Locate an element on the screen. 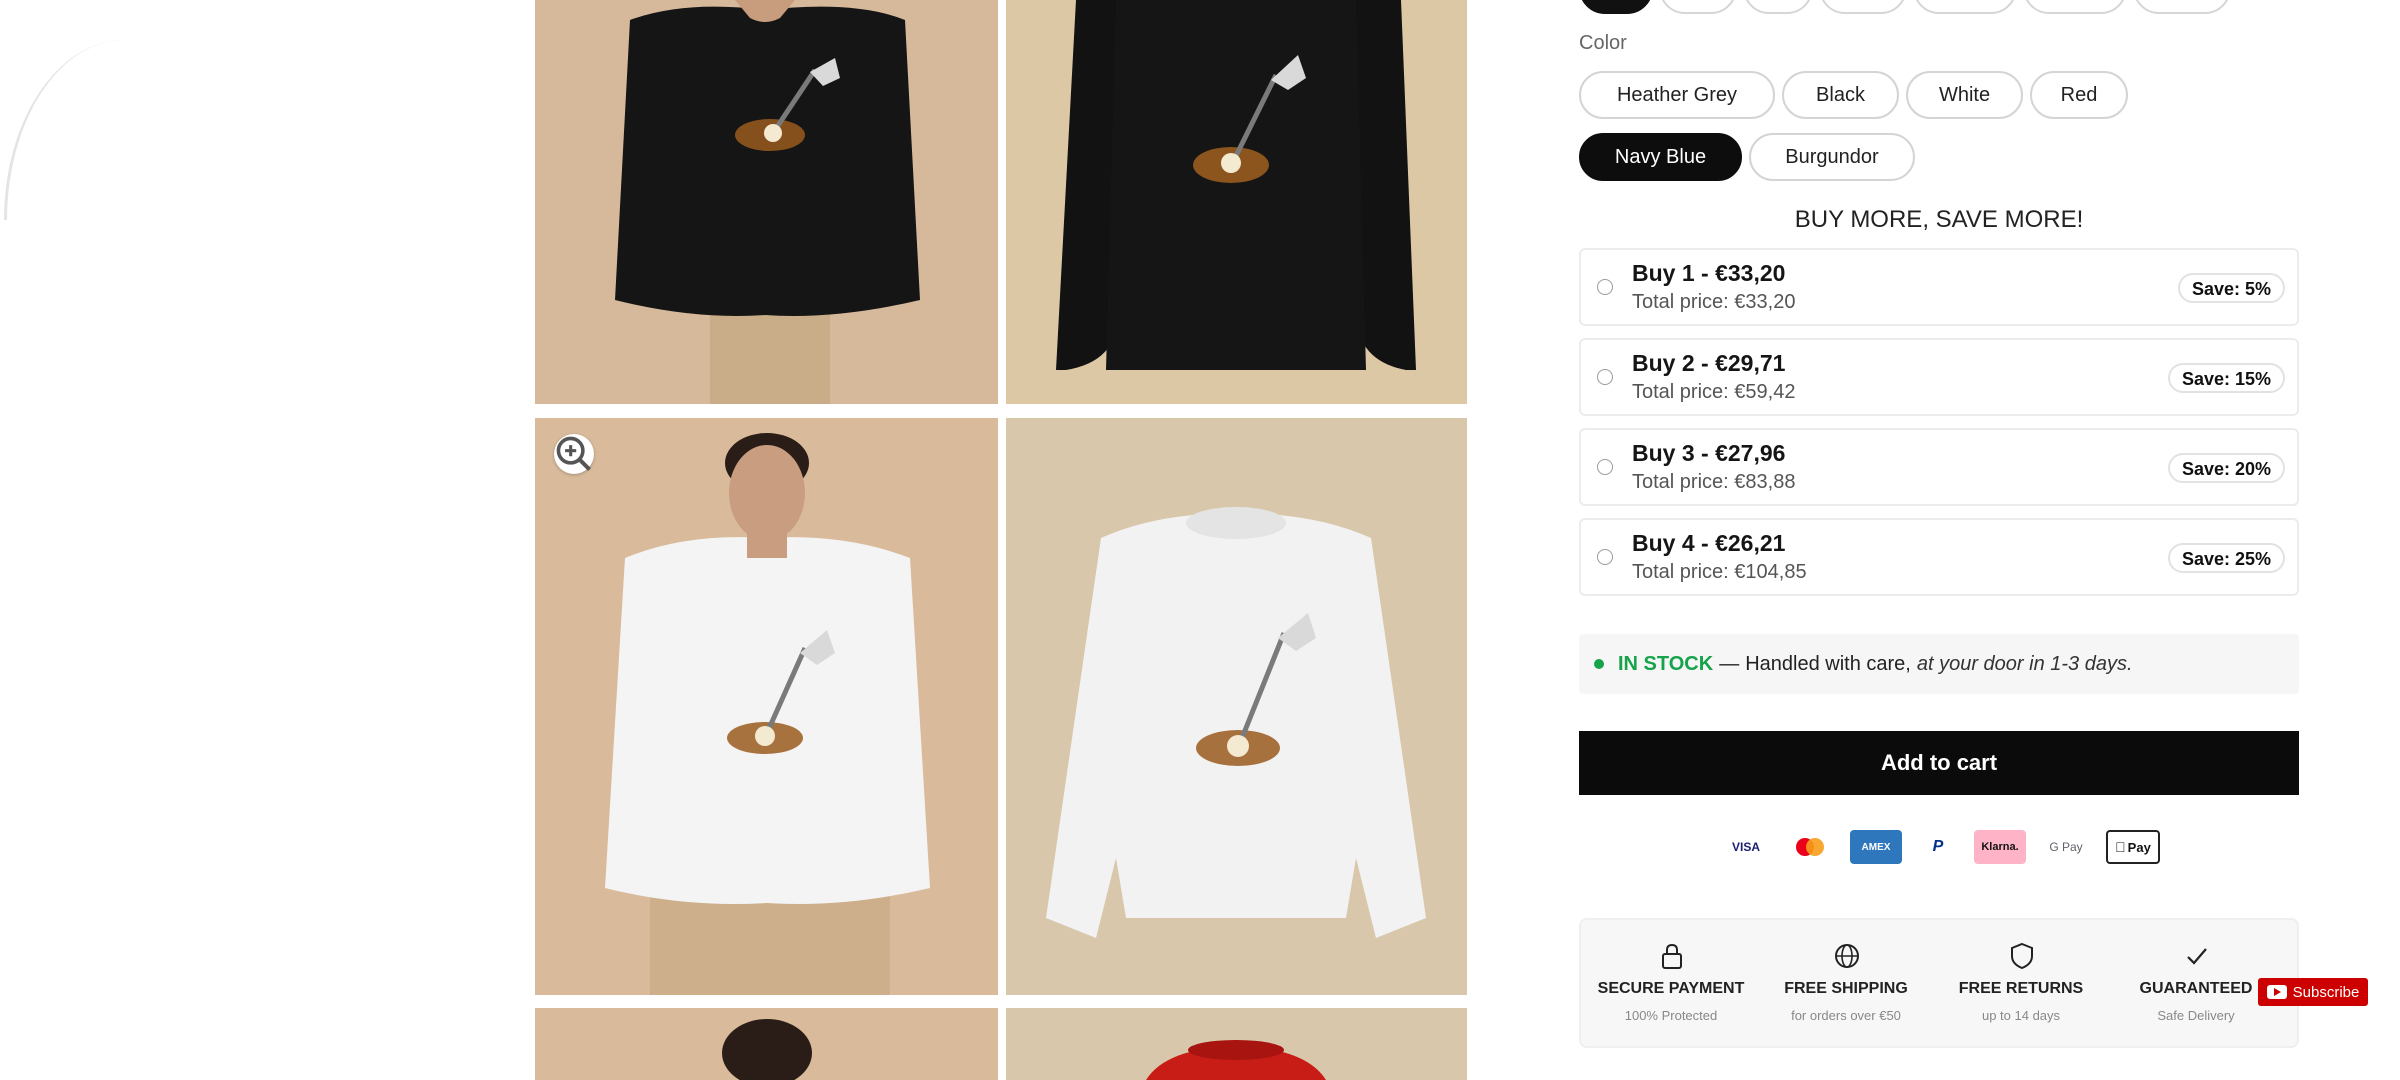  bundle-title: Buy 3 - €27,96 is located at coordinates (1709, 453).